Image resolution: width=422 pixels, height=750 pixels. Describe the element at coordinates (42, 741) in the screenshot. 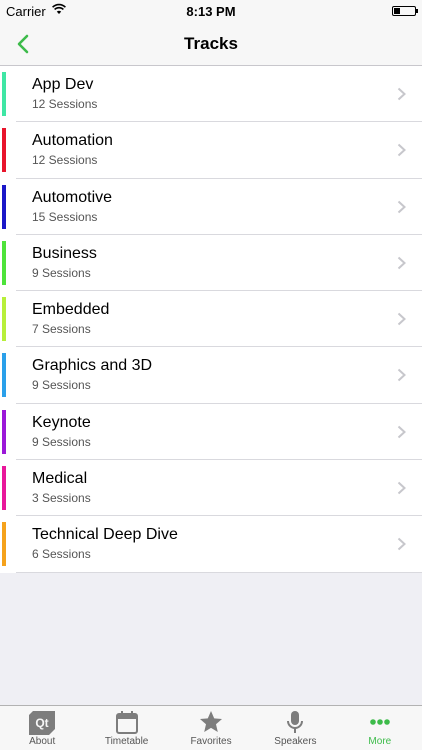

I see `tab-about-label: About` at that location.